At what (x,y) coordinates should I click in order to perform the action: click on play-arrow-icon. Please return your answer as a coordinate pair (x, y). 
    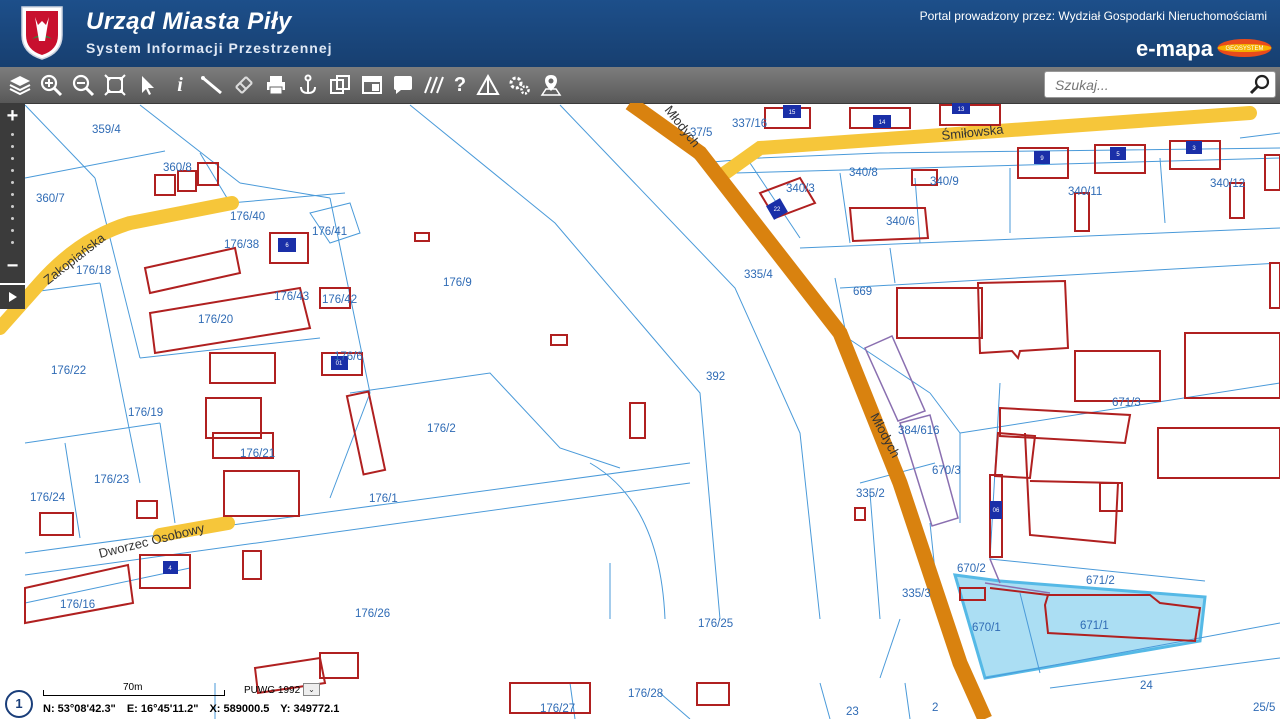
    Looking at the image, I should click on (13, 297).